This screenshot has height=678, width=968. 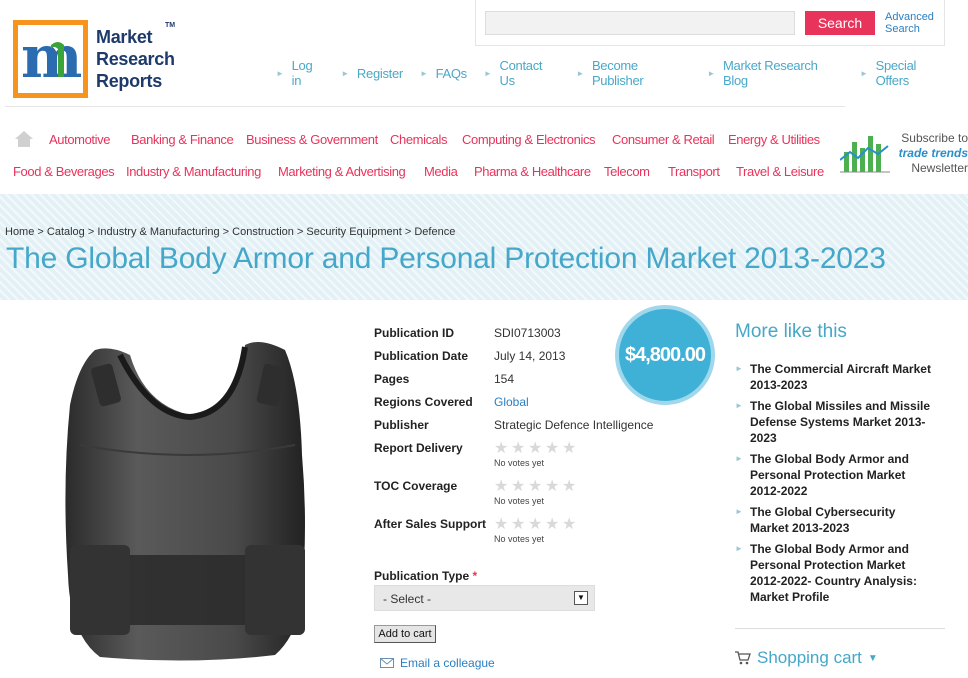 I want to click on cat-pharma-healthcare: Pharma & Healthcare, so click(x=532, y=171).